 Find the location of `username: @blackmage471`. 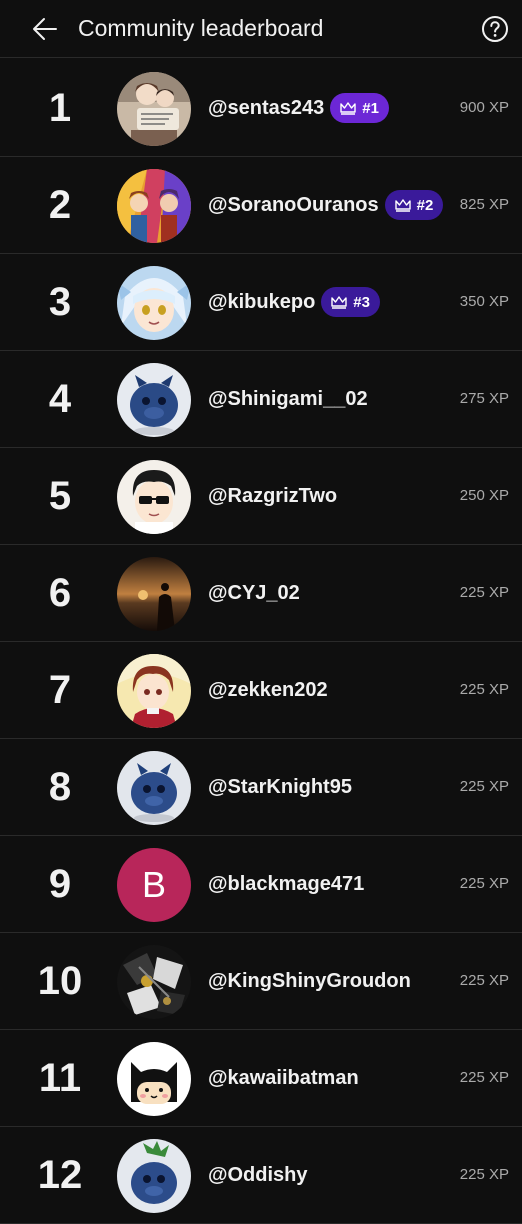

username: @blackmage471 is located at coordinates (286, 884).